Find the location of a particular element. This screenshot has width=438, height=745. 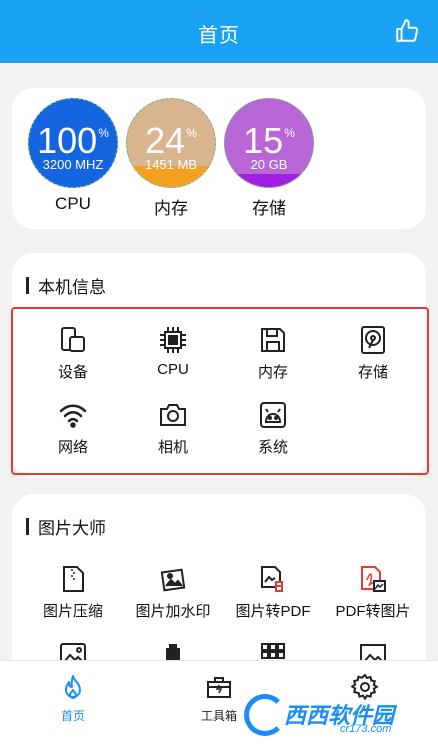

image-watermark-item: 图片加水印 is located at coordinates (173, 592).